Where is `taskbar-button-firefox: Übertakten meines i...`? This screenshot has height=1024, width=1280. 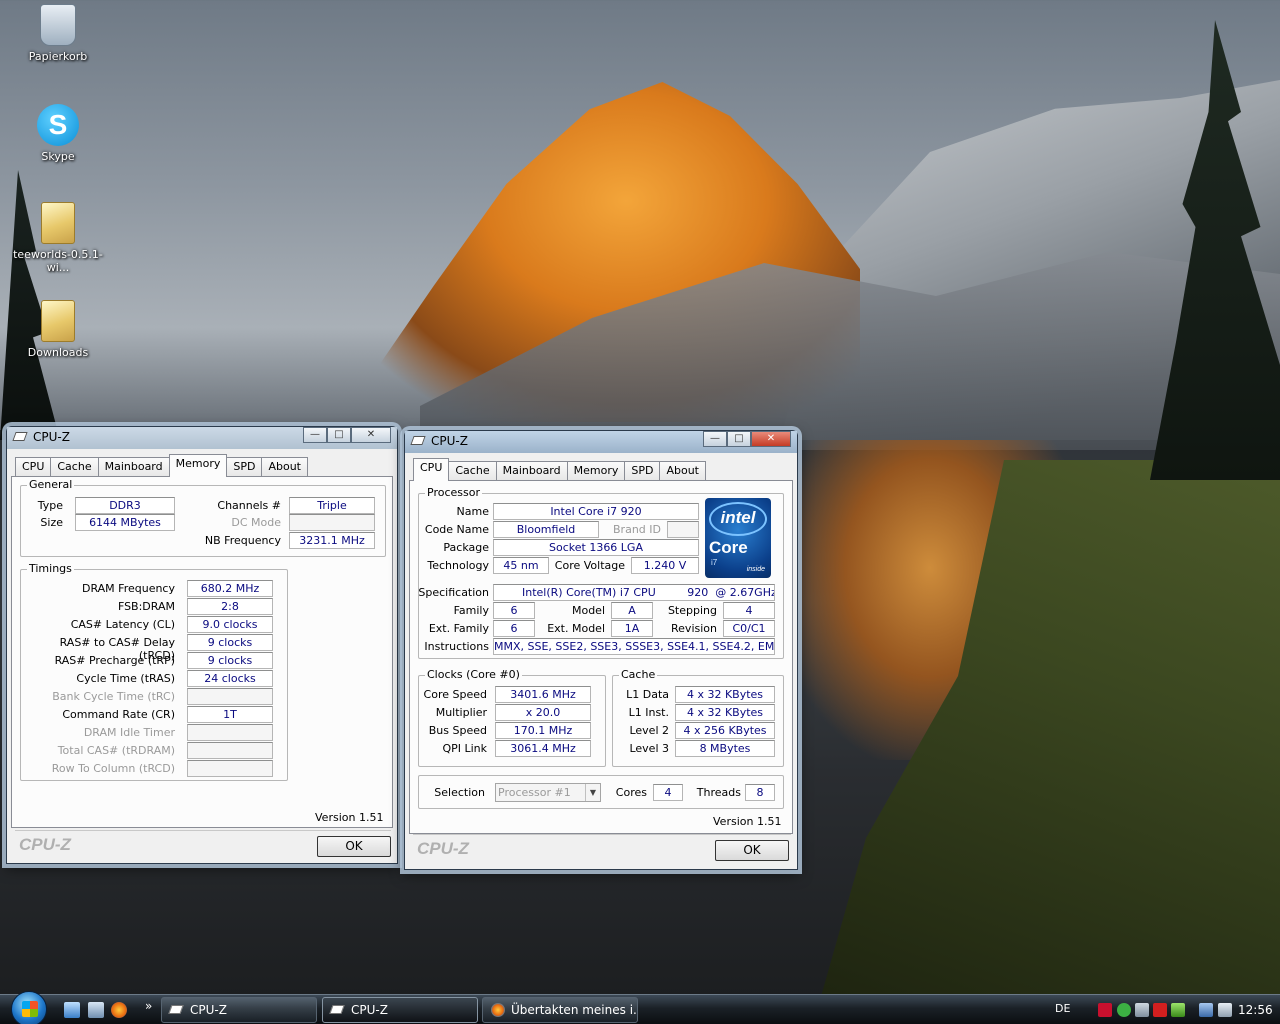 taskbar-button-firefox: Übertakten meines i... is located at coordinates (560, 1010).